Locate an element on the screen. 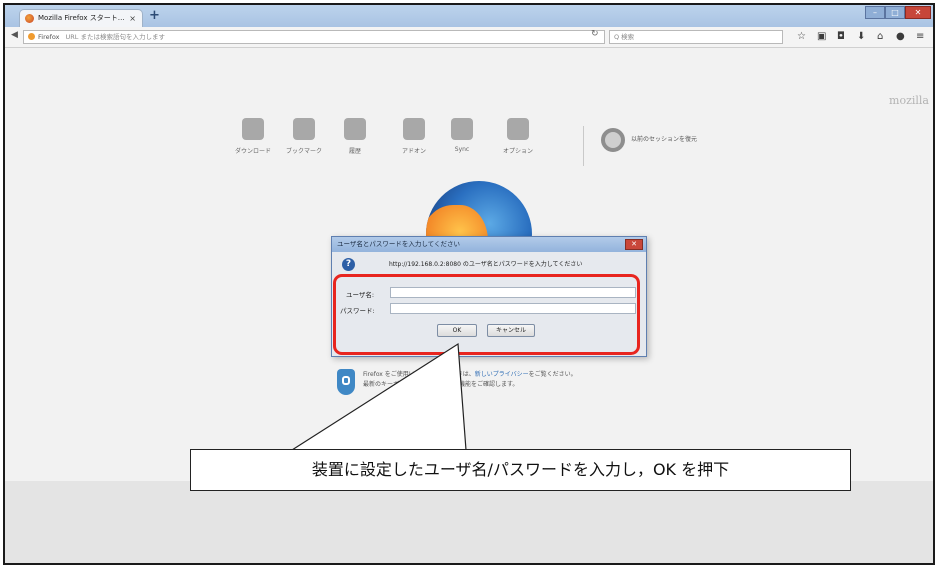  callout-box: 装置に設定したユーザ名/パスワードを入力し，OK を押下 is located at coordinates (520, 470).